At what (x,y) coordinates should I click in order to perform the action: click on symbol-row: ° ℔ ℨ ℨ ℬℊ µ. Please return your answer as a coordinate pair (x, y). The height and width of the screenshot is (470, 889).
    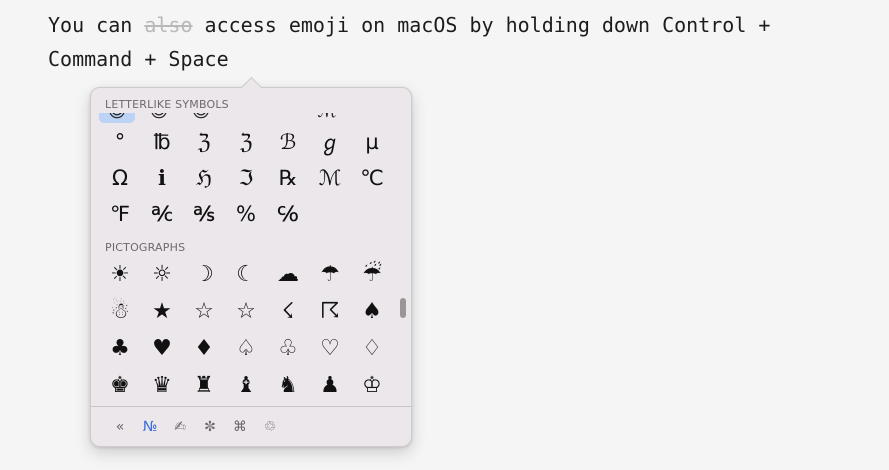
    Looking at the image, I should click on (246, 142).